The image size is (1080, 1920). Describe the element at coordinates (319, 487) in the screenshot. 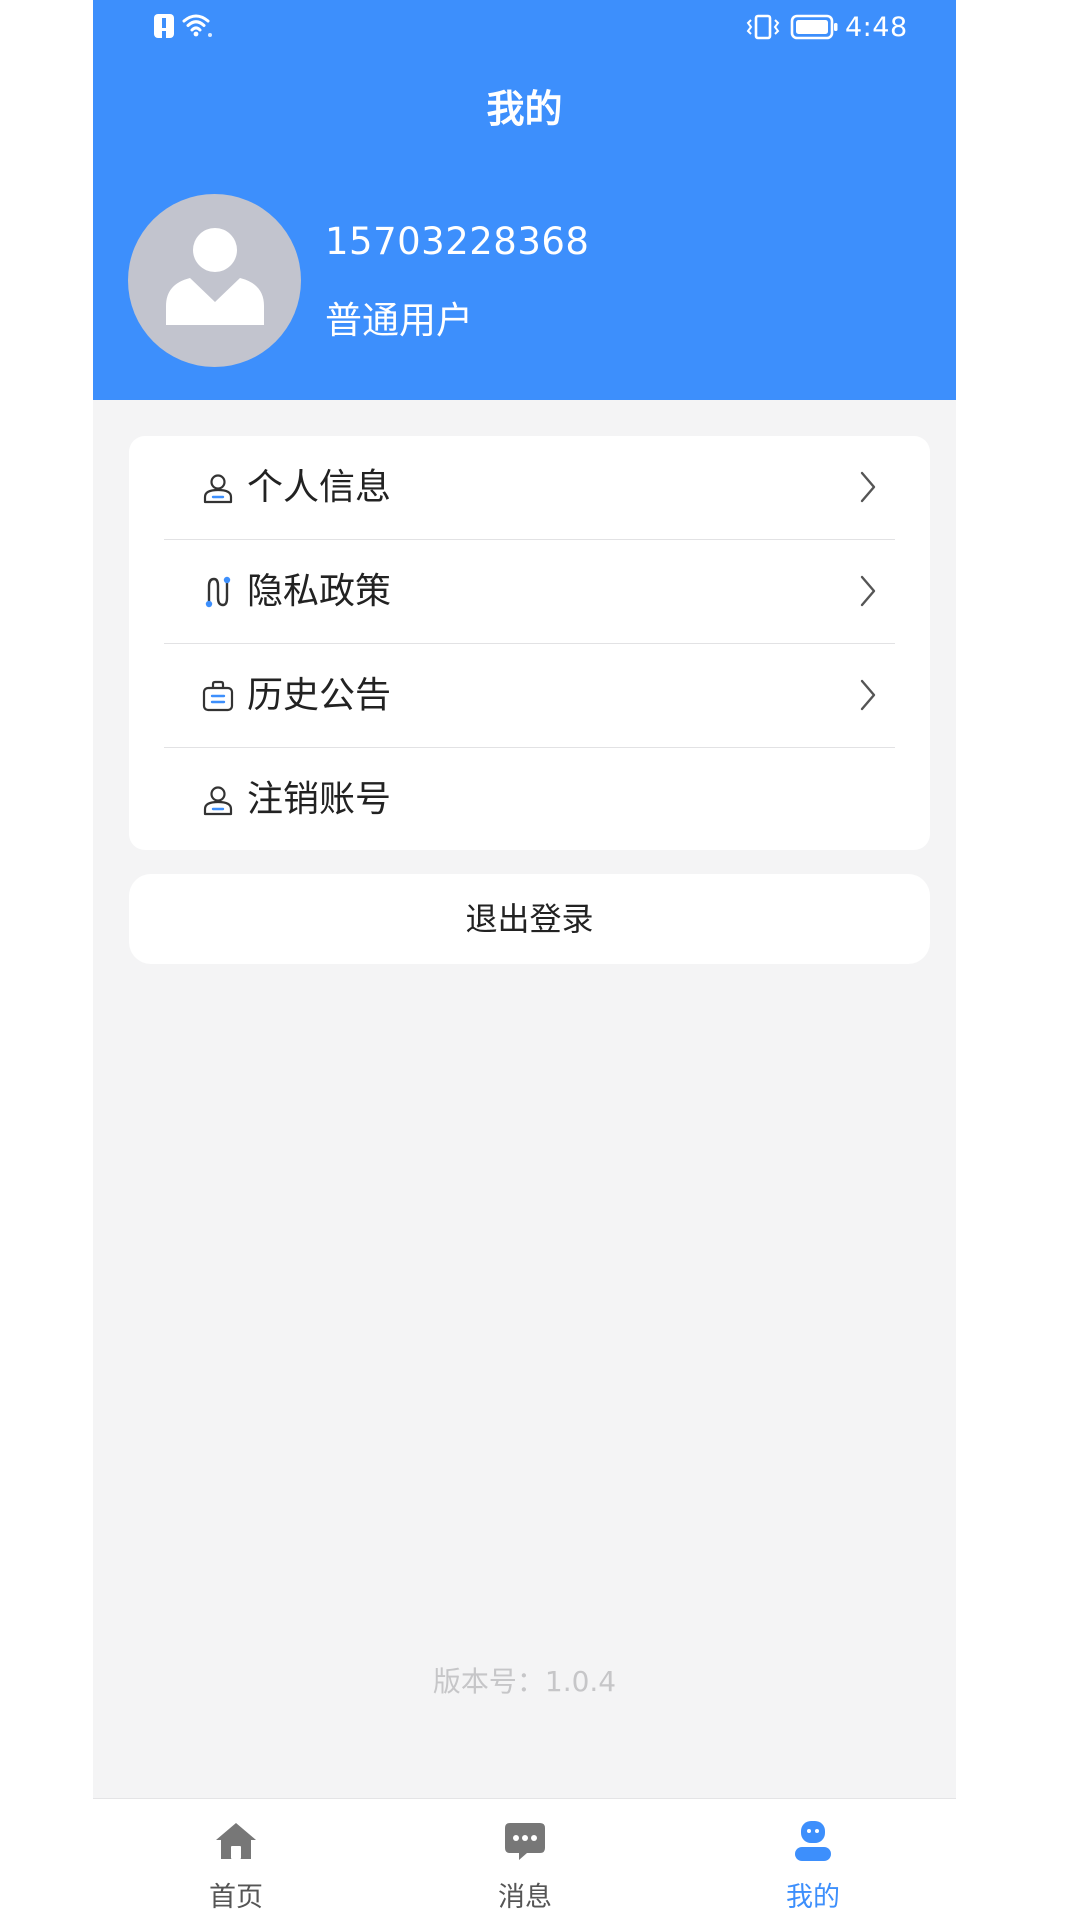

I see `menu-item-label: 个人信息` at that location.